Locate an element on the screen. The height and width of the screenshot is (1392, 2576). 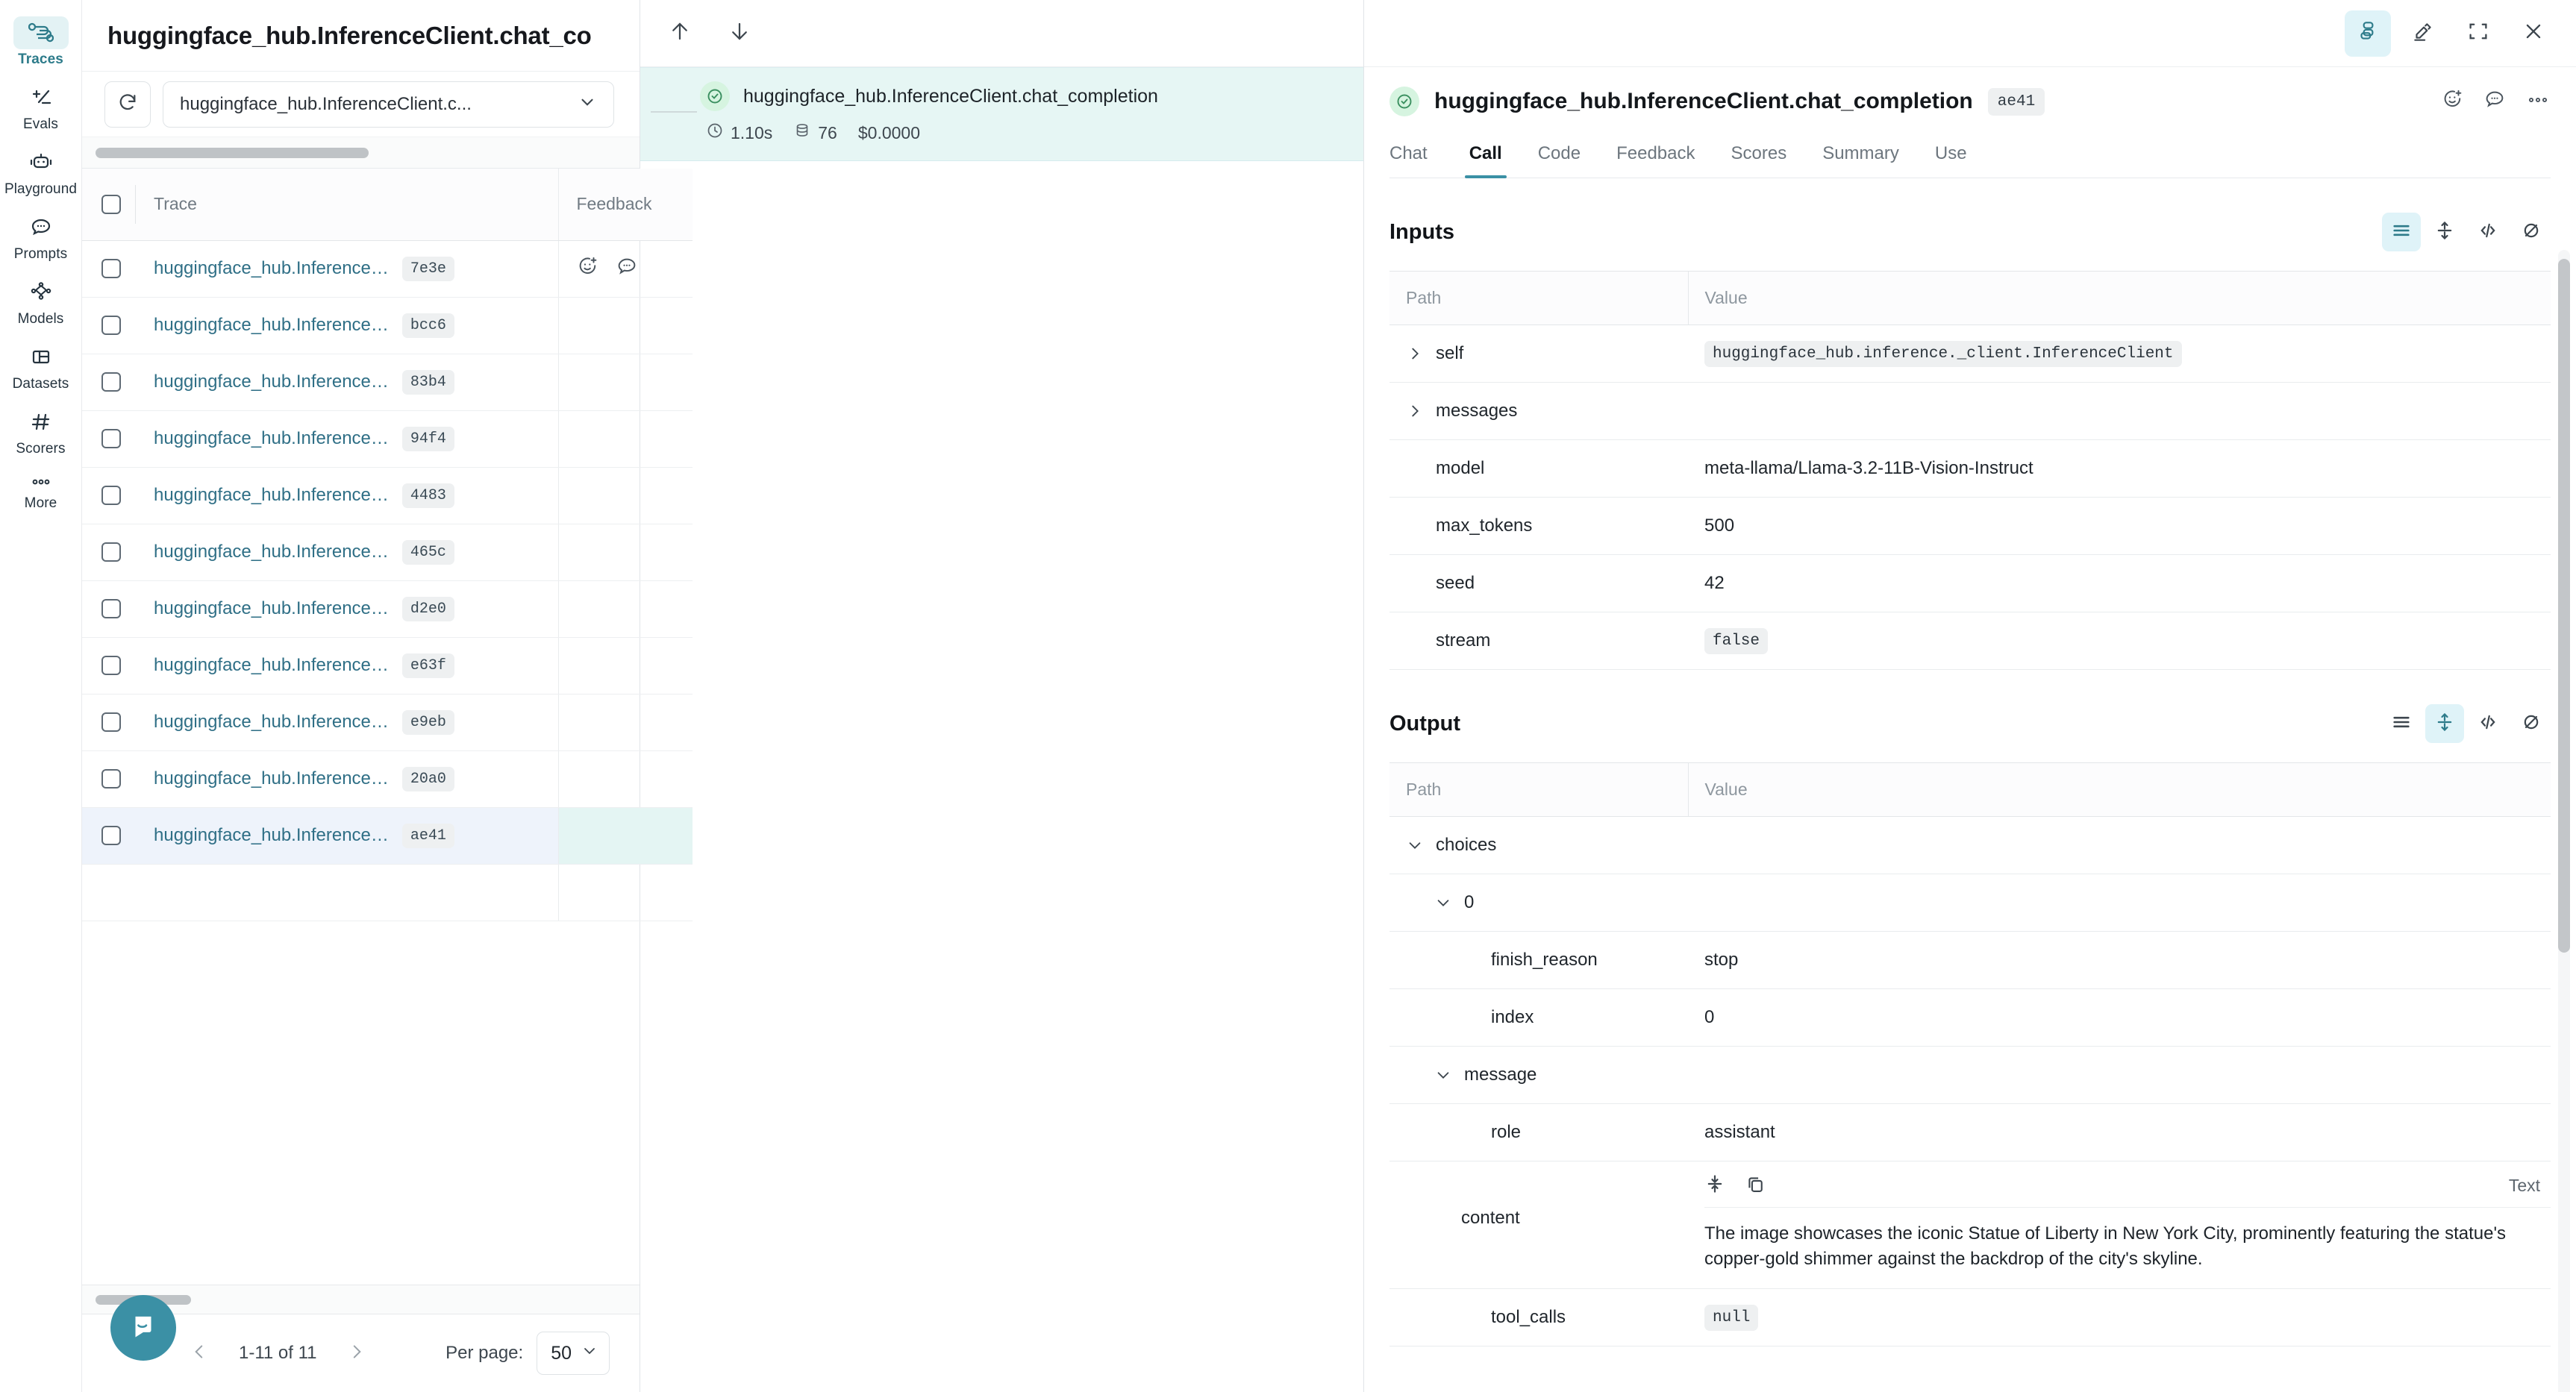
table-row: huggingface_hub.Inference… e9eb is located at coordinates (387, 722).